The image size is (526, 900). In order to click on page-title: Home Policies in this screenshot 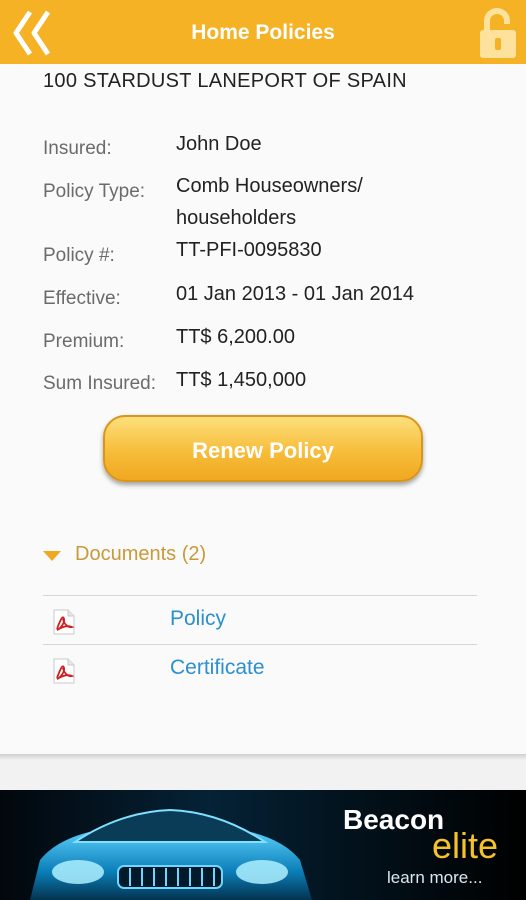, I will do `click(263, 32)`.